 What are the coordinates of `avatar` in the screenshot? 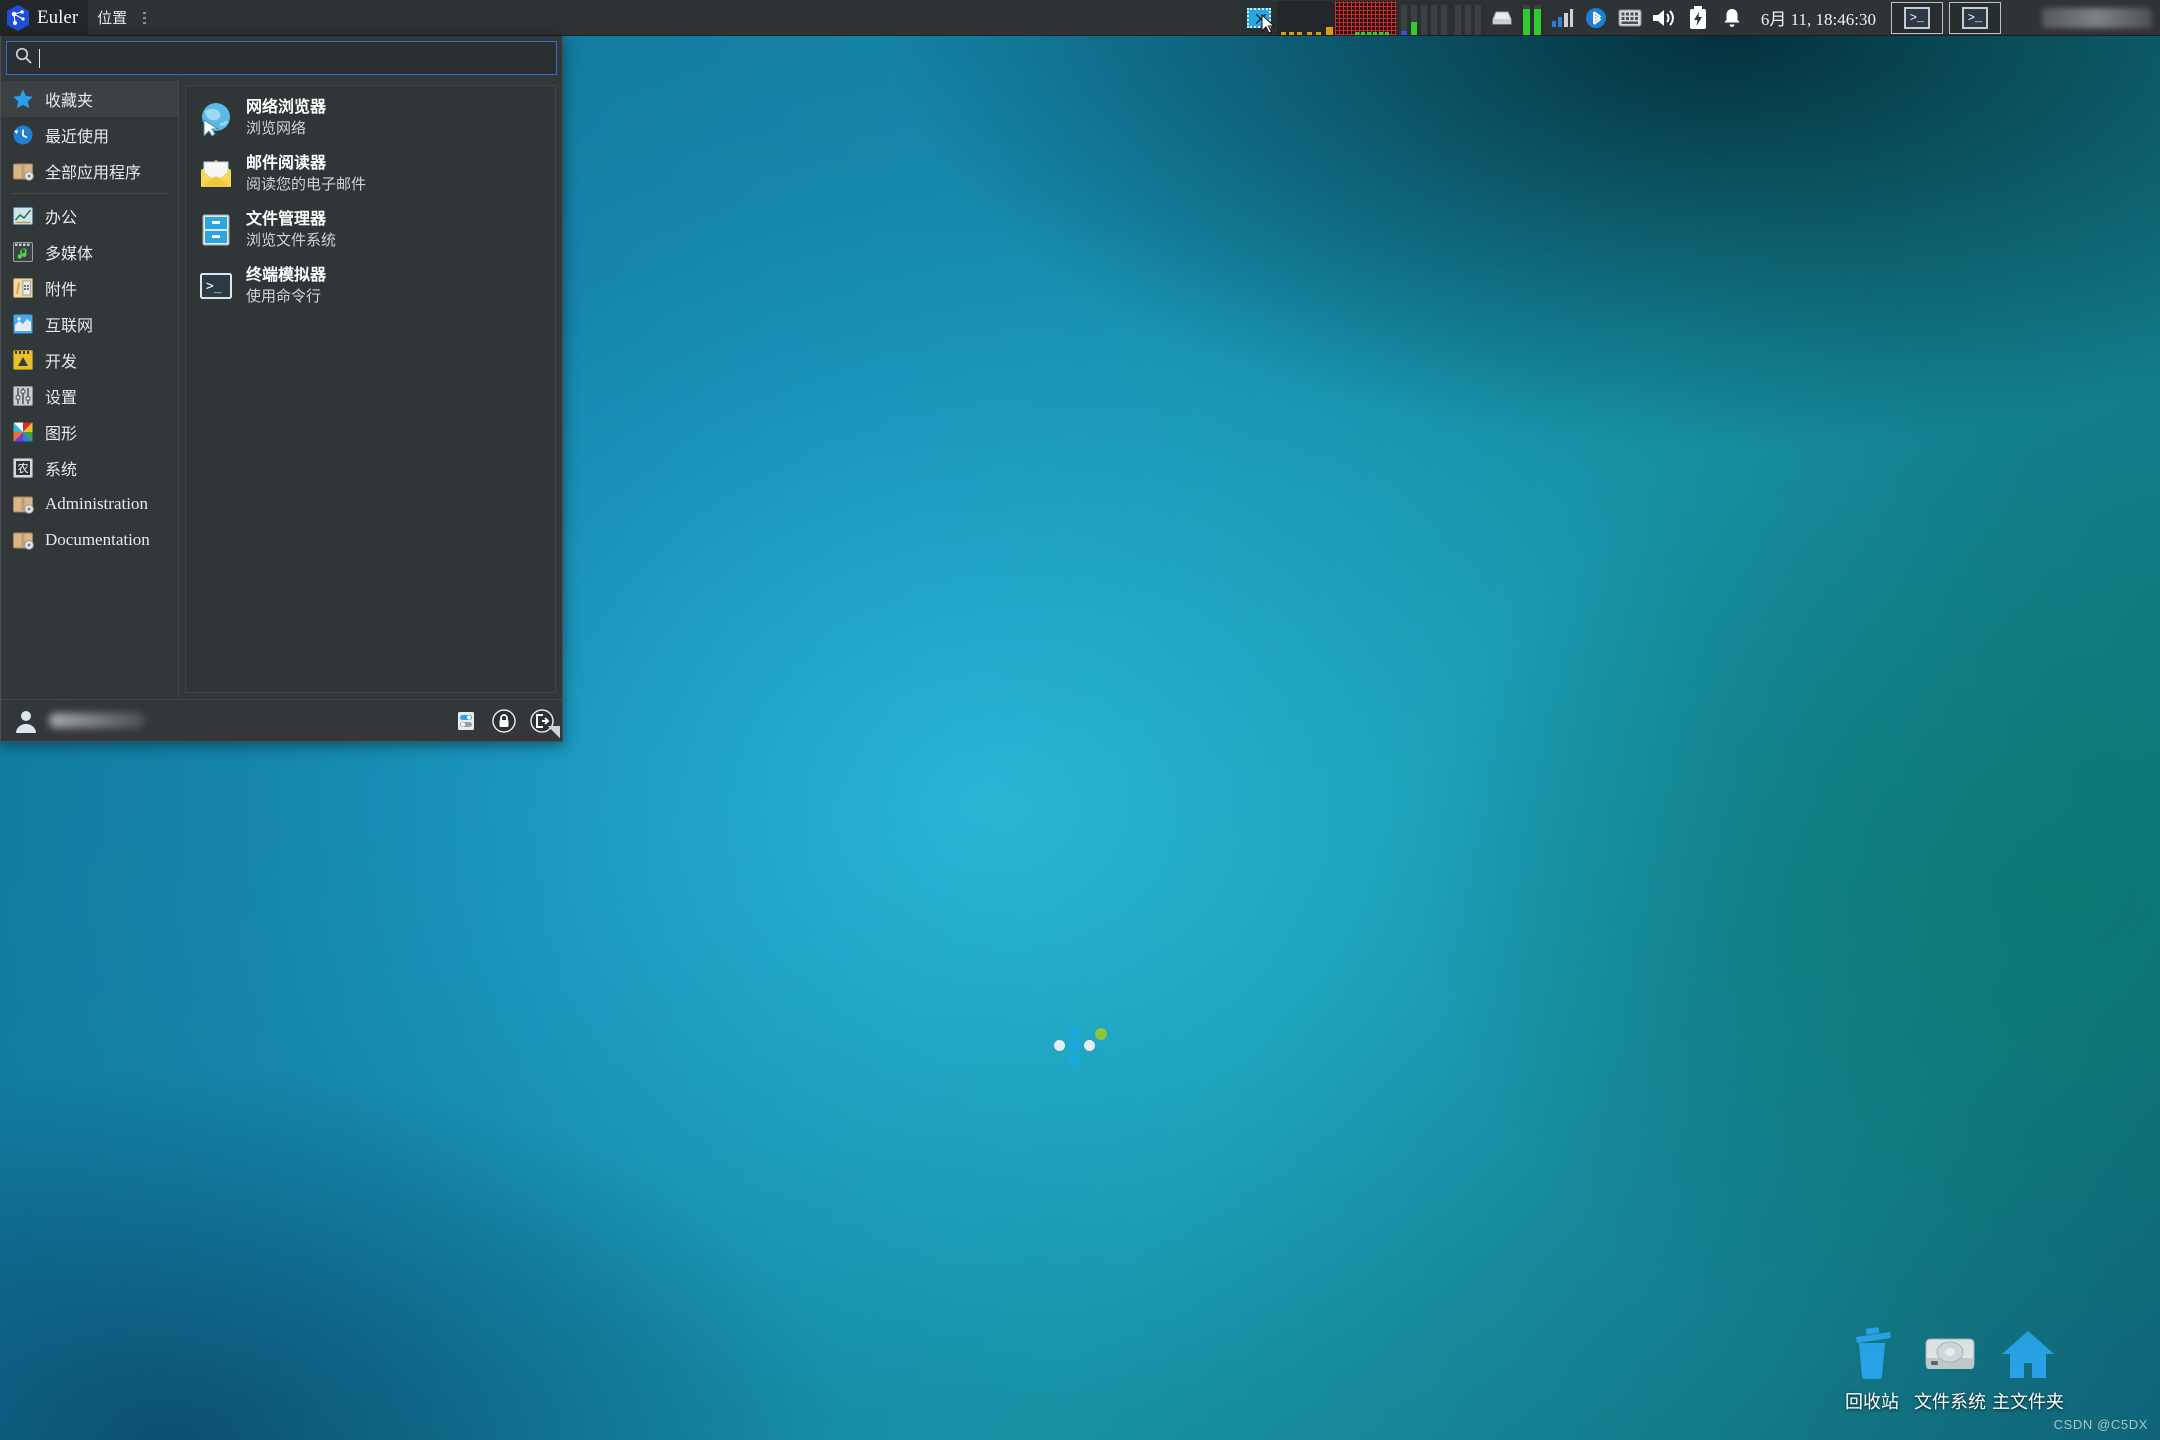 It's located at (26, 721).